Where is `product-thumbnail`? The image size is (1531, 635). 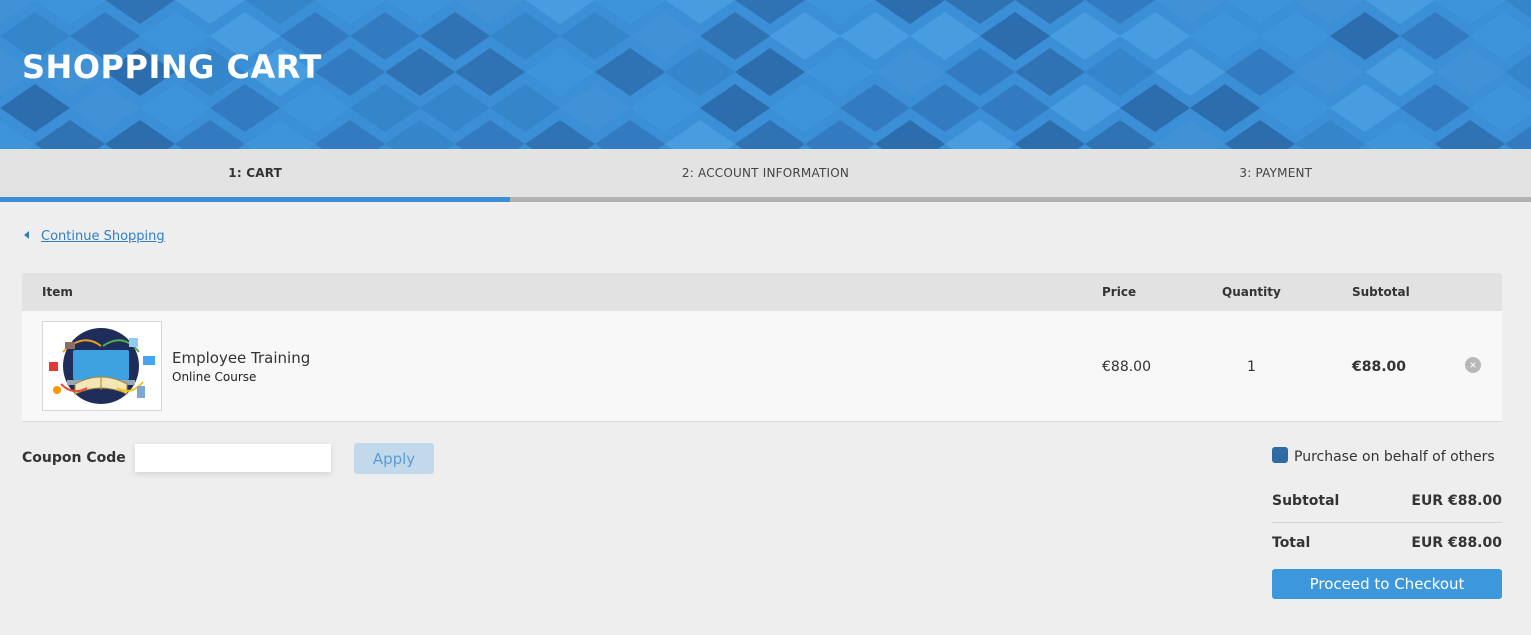 product-thumbnail is located at coordinates (102, 366).